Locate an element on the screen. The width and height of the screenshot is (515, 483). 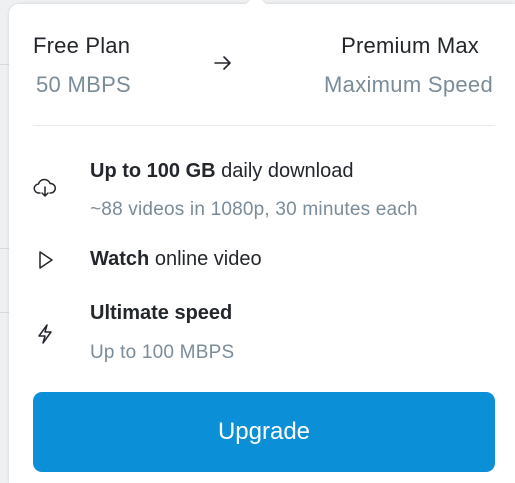
arrow-right-icon is located at coordinates (222, 63).